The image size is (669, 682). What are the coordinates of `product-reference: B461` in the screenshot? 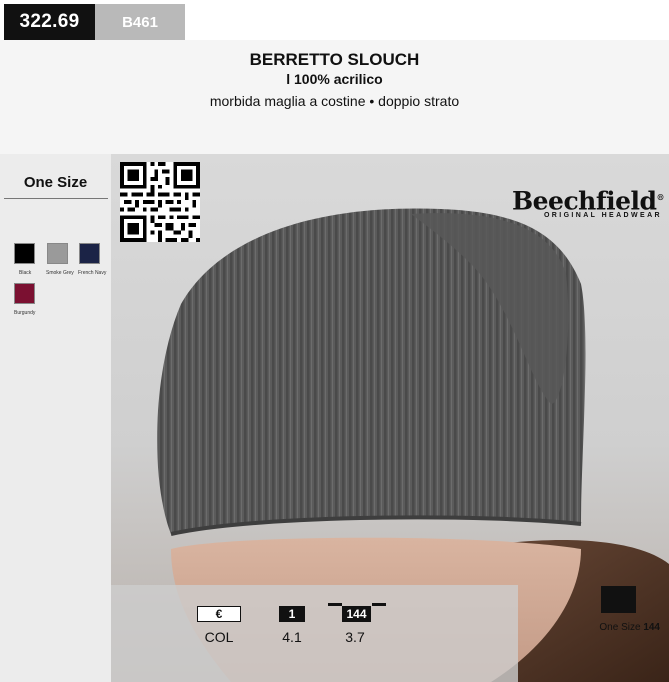 It's located at (140, 22).